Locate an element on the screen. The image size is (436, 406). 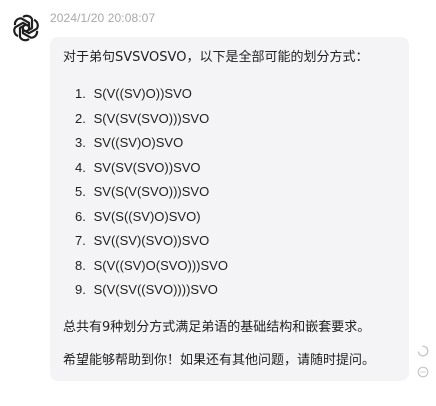
list-item: 1. S(V((SV)O))SVO is located at coordinates (133, 93).